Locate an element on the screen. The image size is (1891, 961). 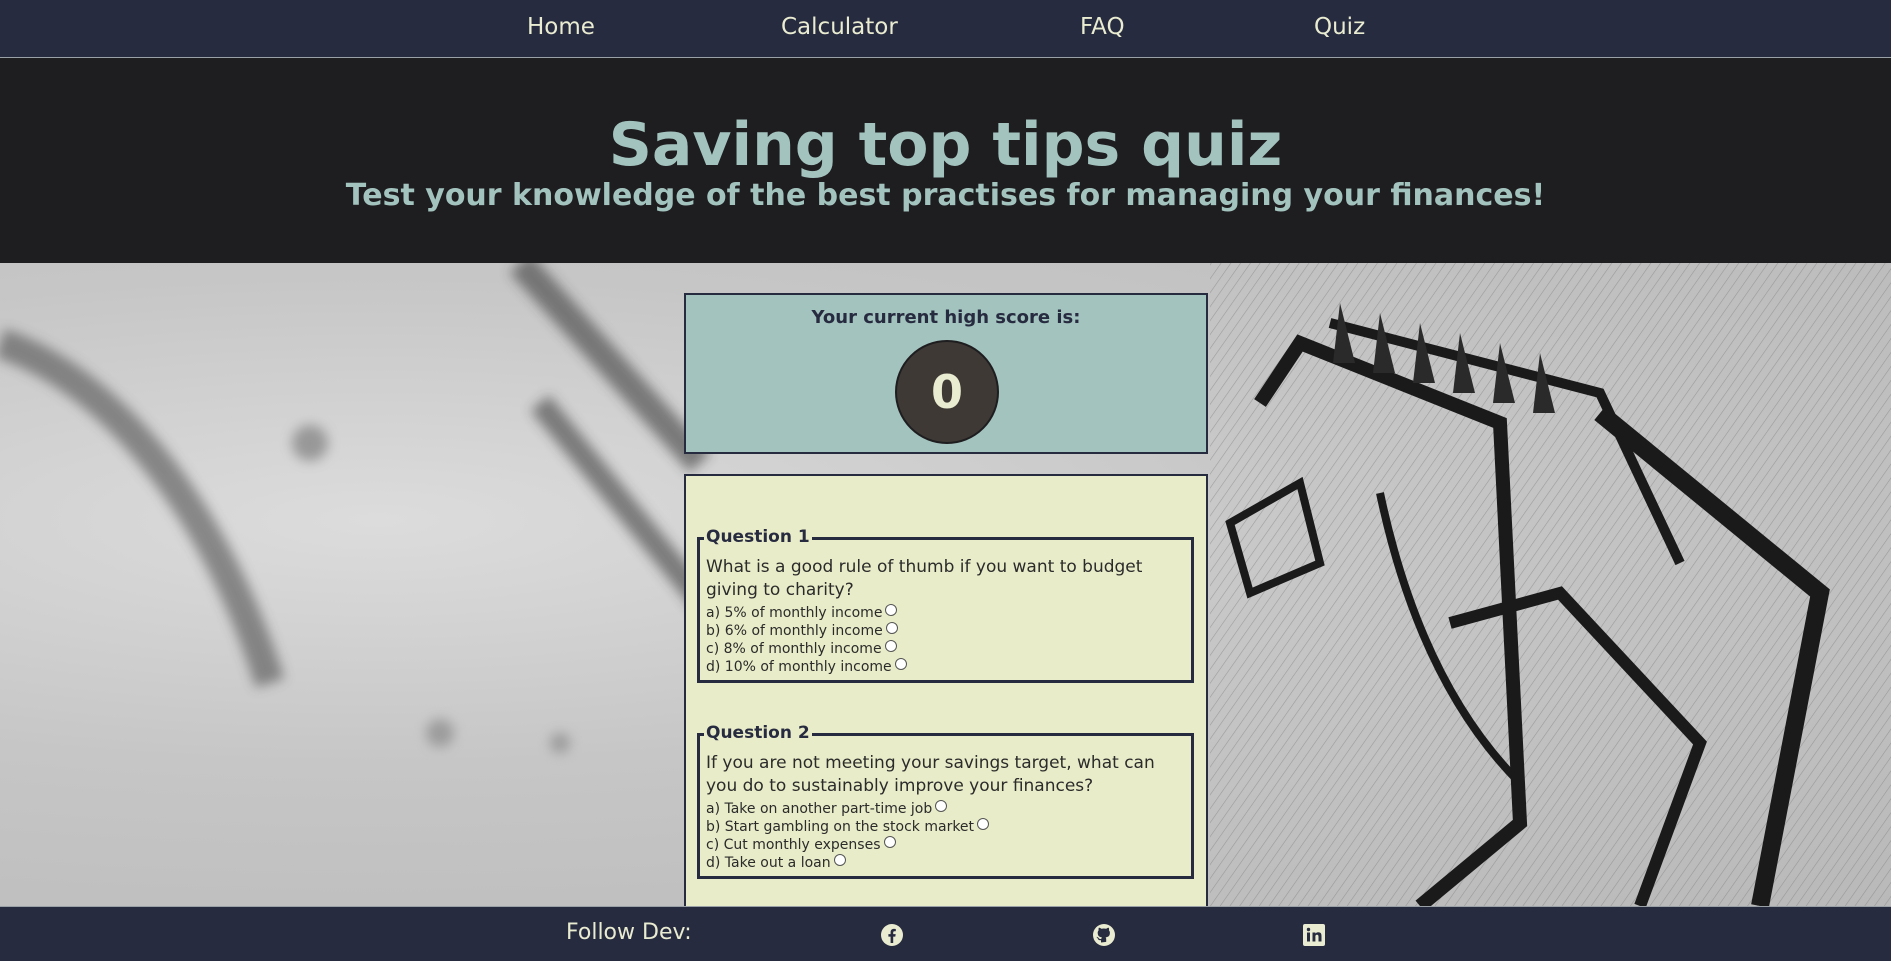
question-2-option-a: a) Take on another part-time job is located at coordinates (827, 809).